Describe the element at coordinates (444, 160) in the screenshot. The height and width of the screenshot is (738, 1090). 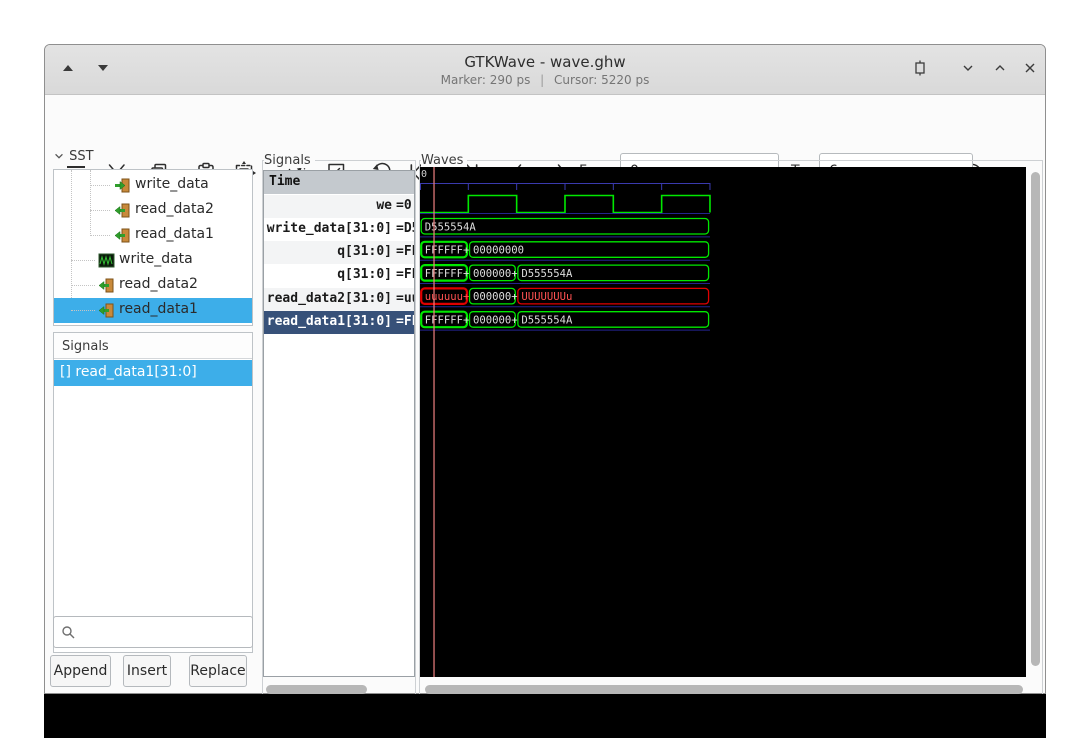
I see `waves-frame-label: Waves` at that location.